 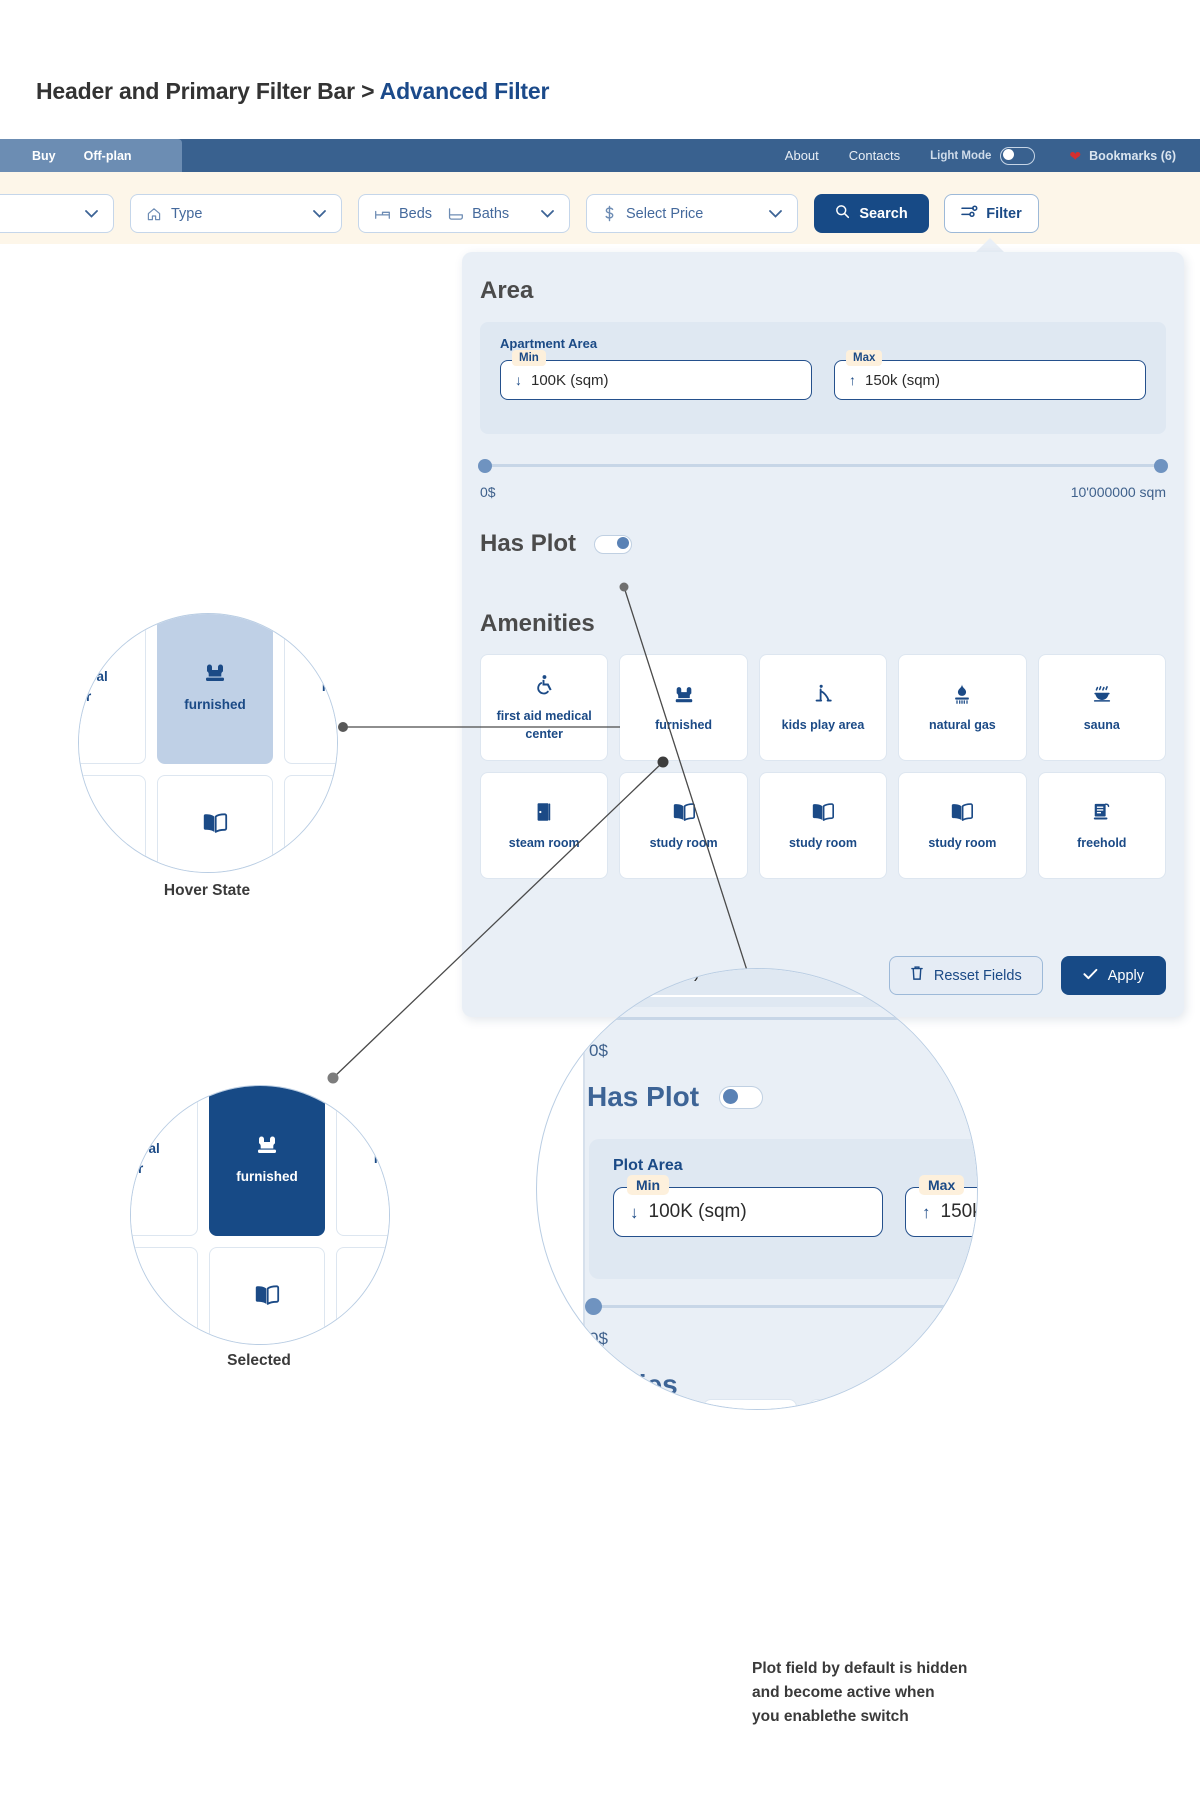 What do you see at coordinates (823, 825) in the screenshot?
I see `amenity-card-study-room-2: study room` at bounding box center [823, 825].